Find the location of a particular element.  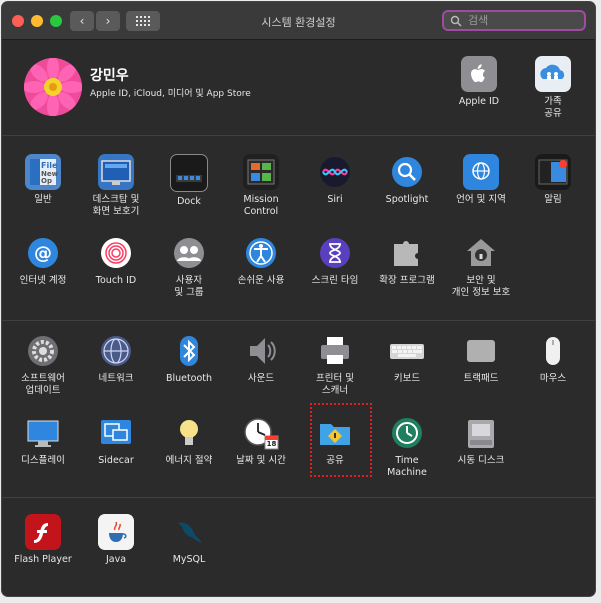

pane-java: Java is located at coordinates (116, 540).